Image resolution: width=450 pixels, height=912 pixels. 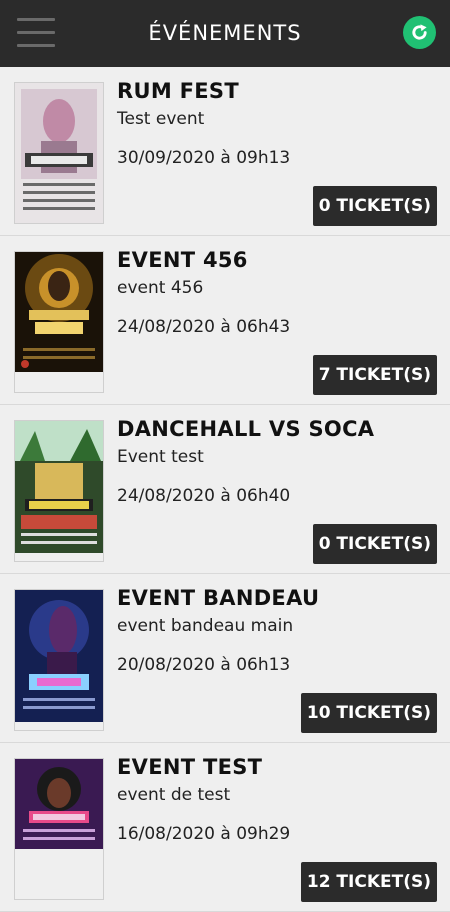 What do you see at coordinates (368, 882) in the screenshot?
I see `tickets-button: 12 TICKET(S)` at bounding box center [368, 882].